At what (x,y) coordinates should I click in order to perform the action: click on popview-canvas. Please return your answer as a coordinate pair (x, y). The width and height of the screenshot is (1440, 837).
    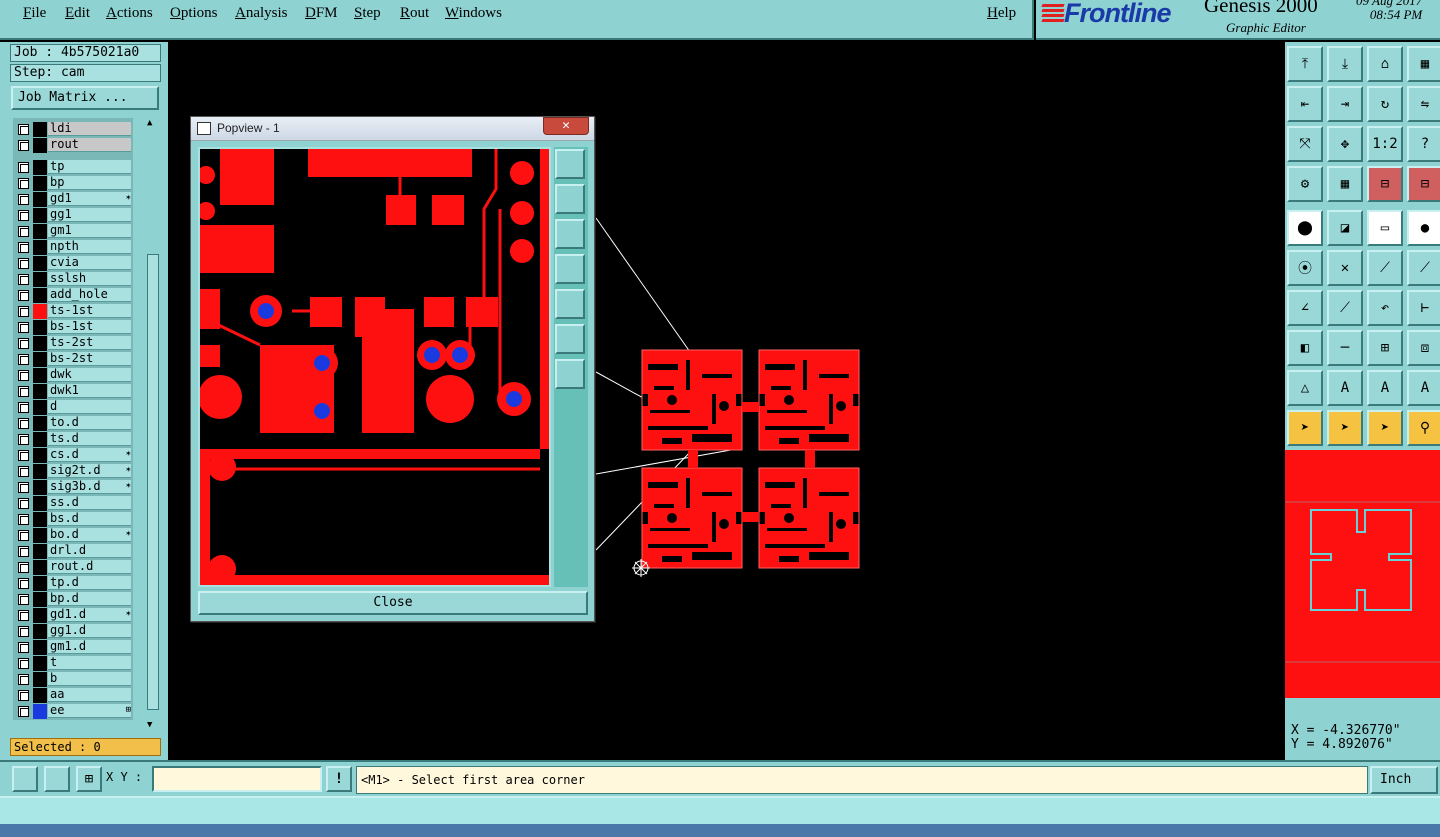
    Looking at the image, I should click on (374, 367).